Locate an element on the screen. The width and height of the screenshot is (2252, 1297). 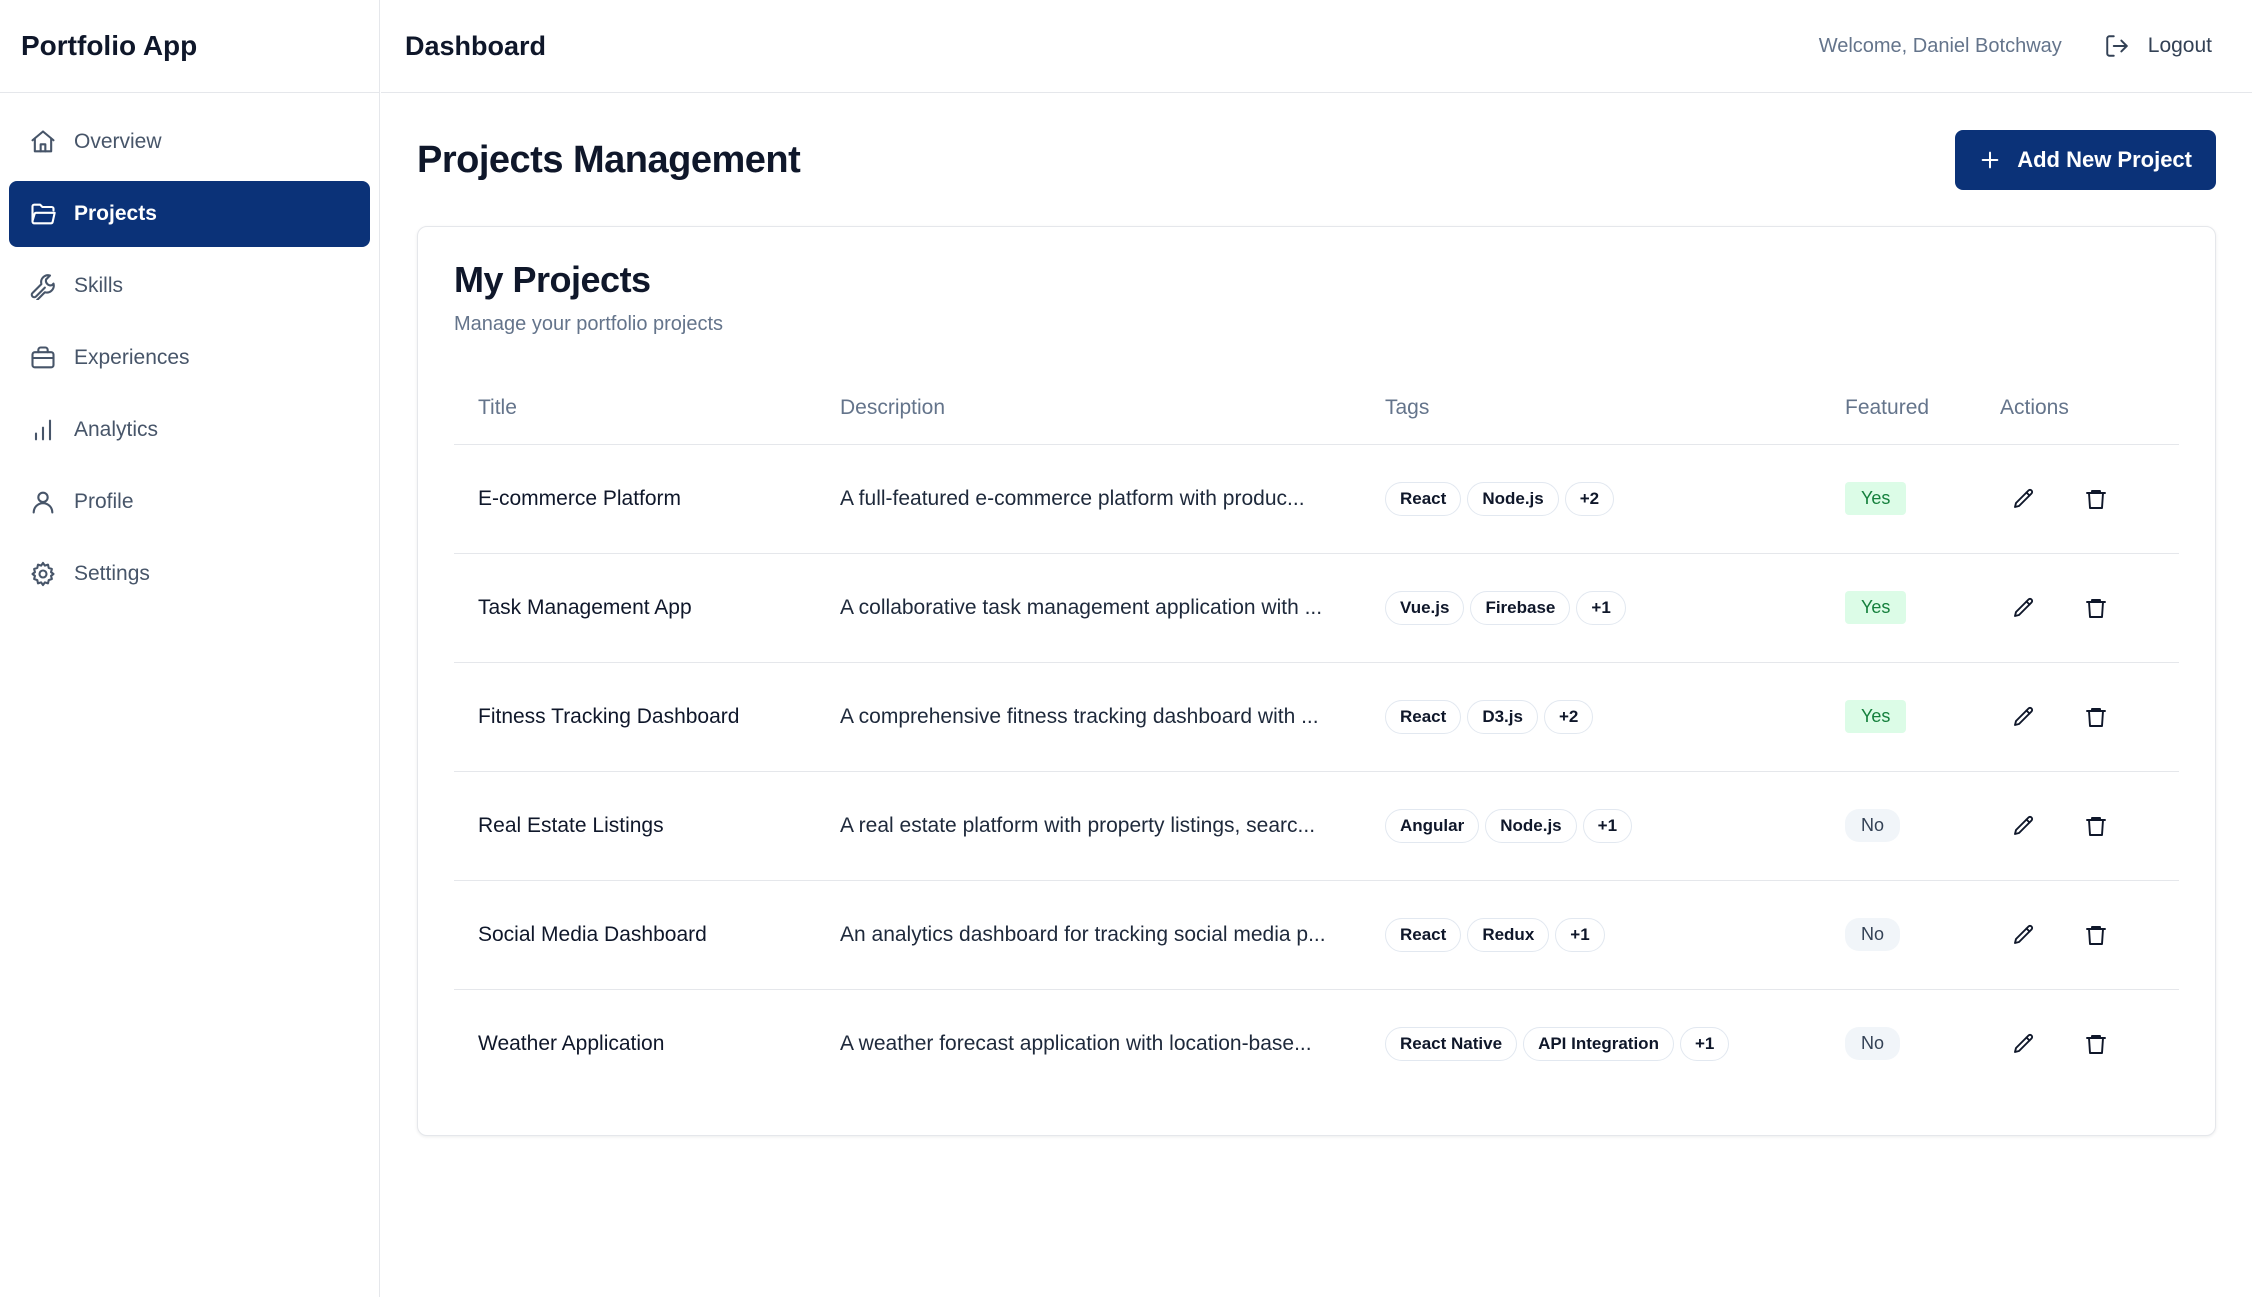
home-icon is located at coordinates (43, 142).